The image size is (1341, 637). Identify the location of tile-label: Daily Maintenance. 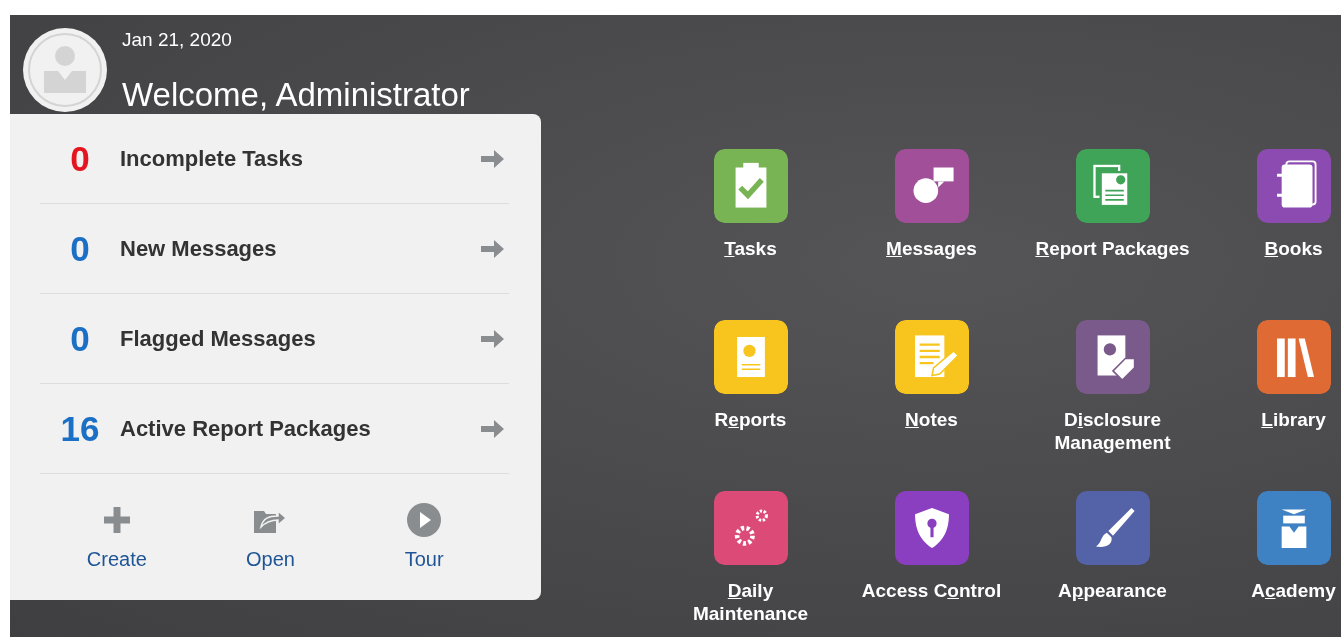
(750, 602).